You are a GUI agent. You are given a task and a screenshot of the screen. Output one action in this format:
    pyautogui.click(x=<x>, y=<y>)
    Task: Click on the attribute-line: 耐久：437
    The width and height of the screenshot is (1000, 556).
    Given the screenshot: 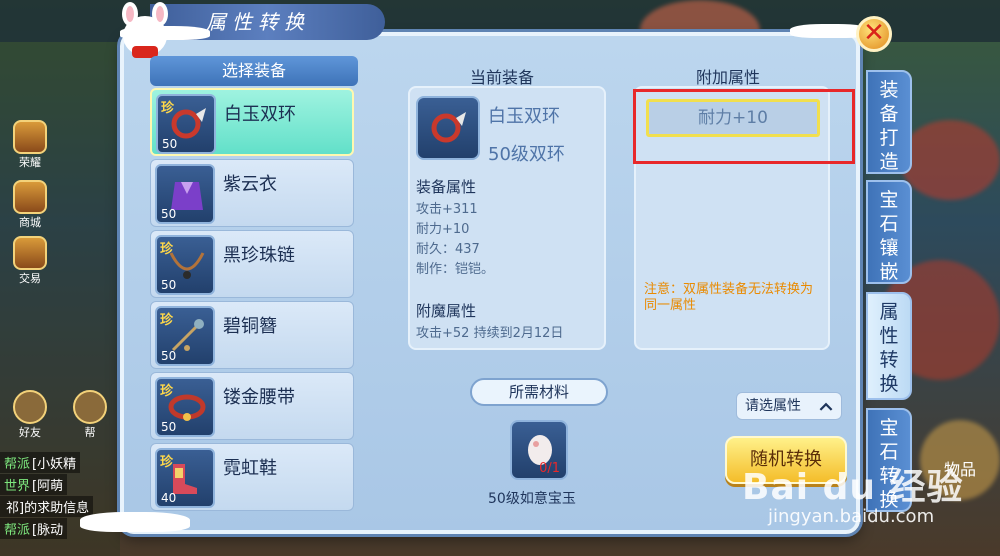 What is the action you would take?
    pyautogui.click(x=448, y=249)
    